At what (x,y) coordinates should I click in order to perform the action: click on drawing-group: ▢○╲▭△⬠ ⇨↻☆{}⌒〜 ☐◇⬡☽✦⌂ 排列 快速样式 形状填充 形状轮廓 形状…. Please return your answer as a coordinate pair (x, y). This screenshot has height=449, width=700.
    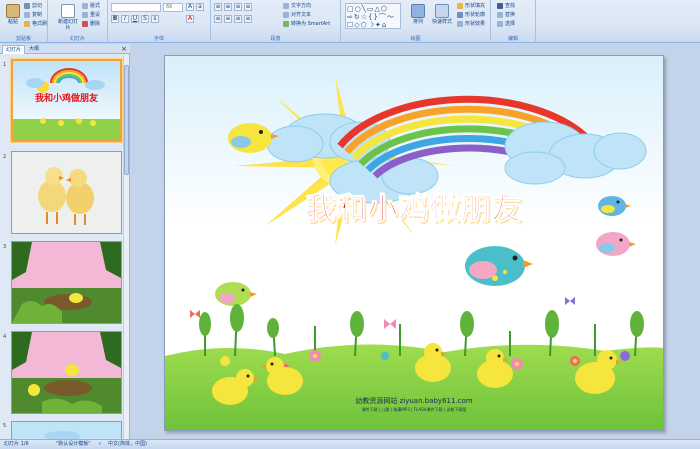
    Looking at the image, I should click on (416, 21).